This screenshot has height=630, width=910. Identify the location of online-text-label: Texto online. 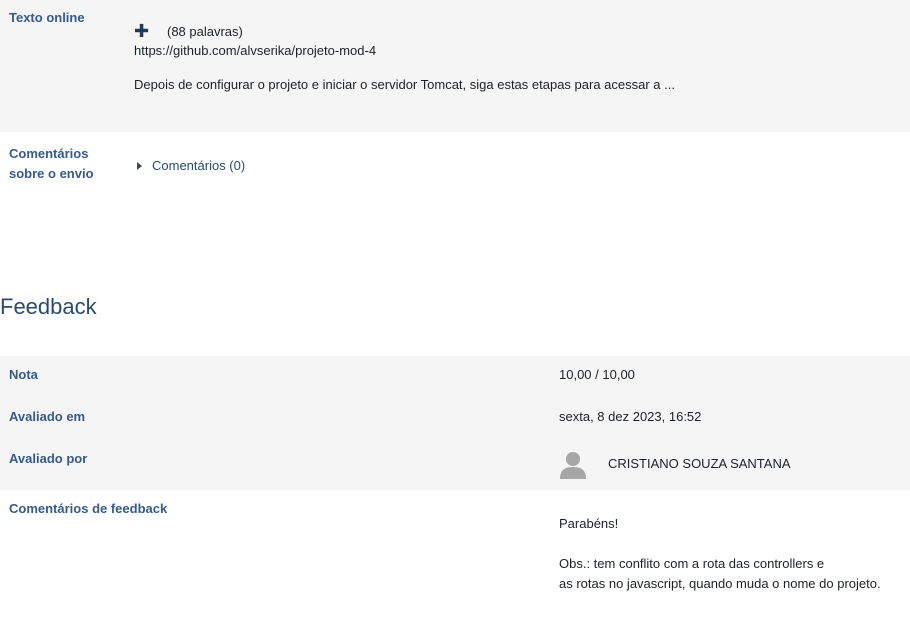
(47, 17).